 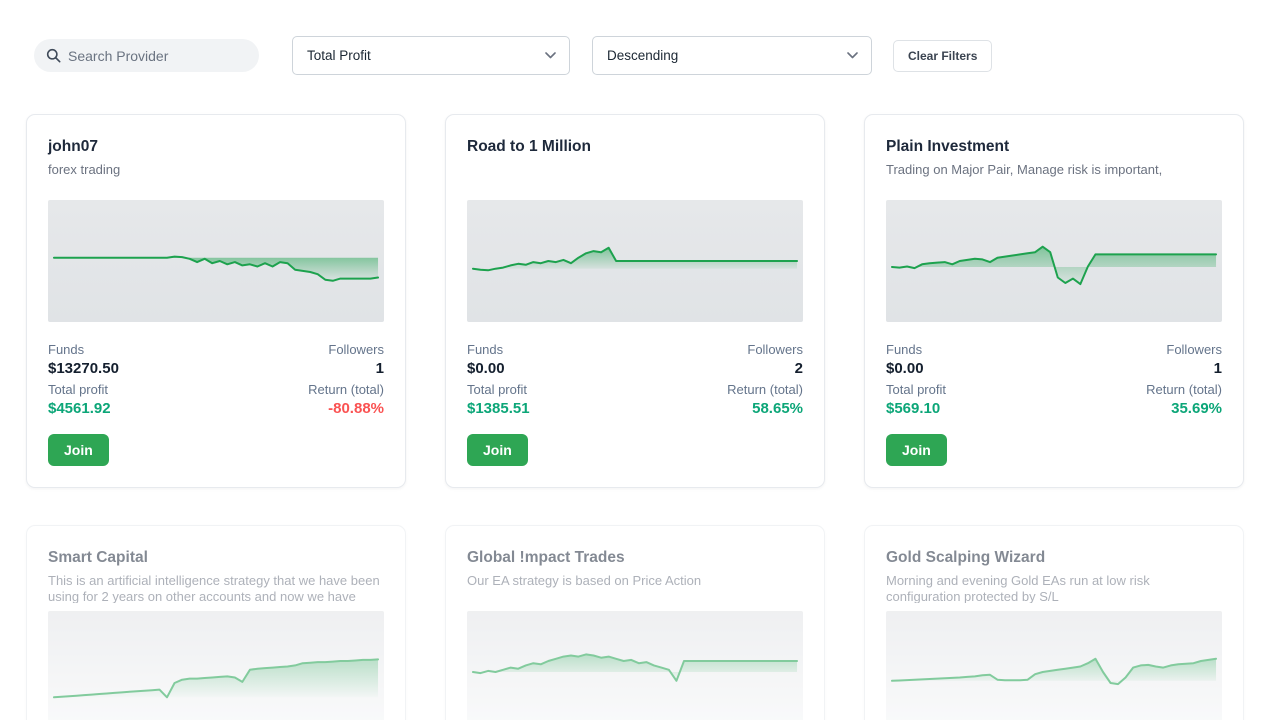 I want to click on search-input, so click(x=157, y=55).